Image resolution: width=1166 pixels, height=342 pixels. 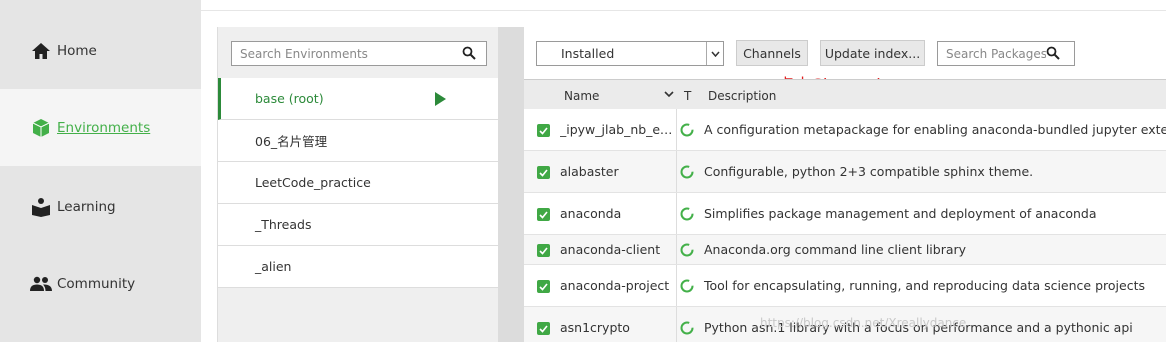 I want to click on environment-item: LeetCode_practice, so click(x=358, y=183).